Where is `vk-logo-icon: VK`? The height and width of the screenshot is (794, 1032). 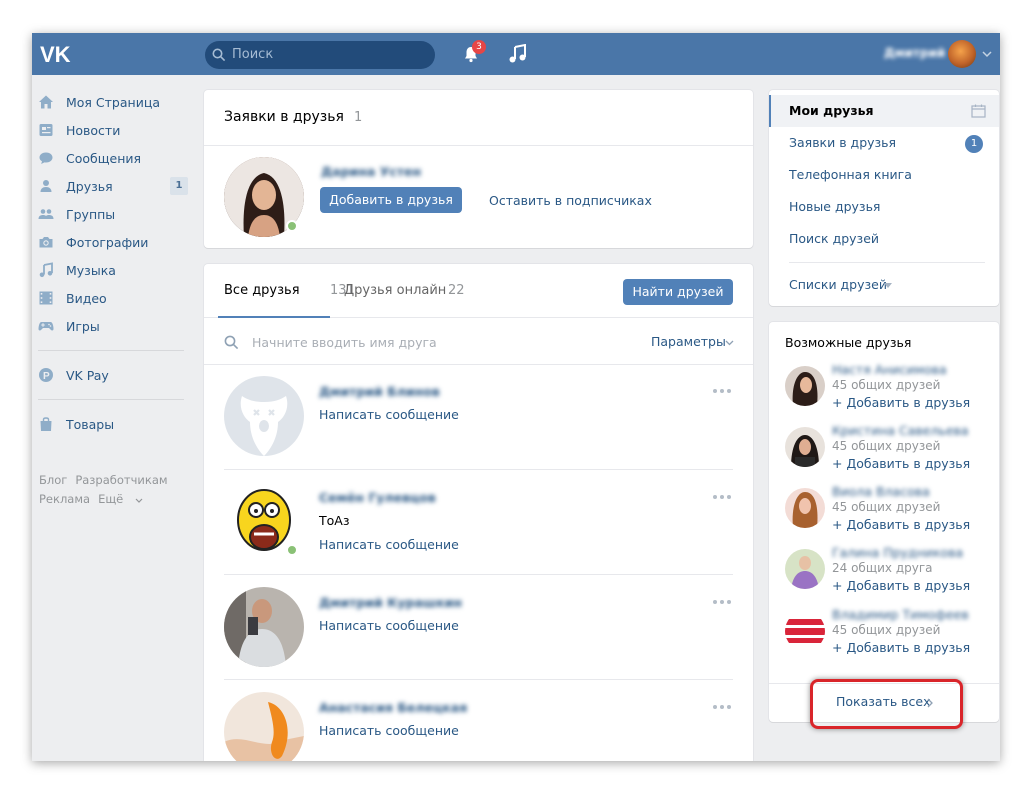
vk-logo-icon: VK is located at coordinates (56, 54).